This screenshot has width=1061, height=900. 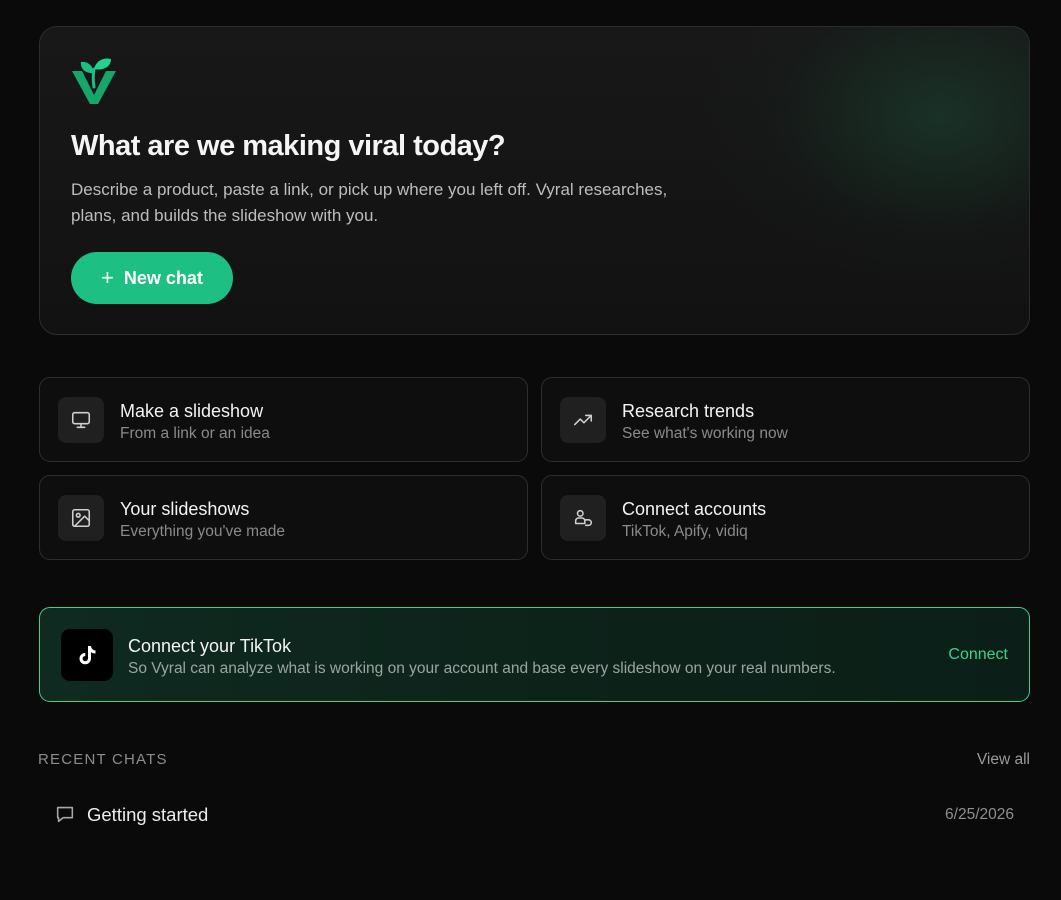 What do you see at coordinates (107, 277) in the screenshot?
I see `plus-icon: +` at bounding box center [107, 277].